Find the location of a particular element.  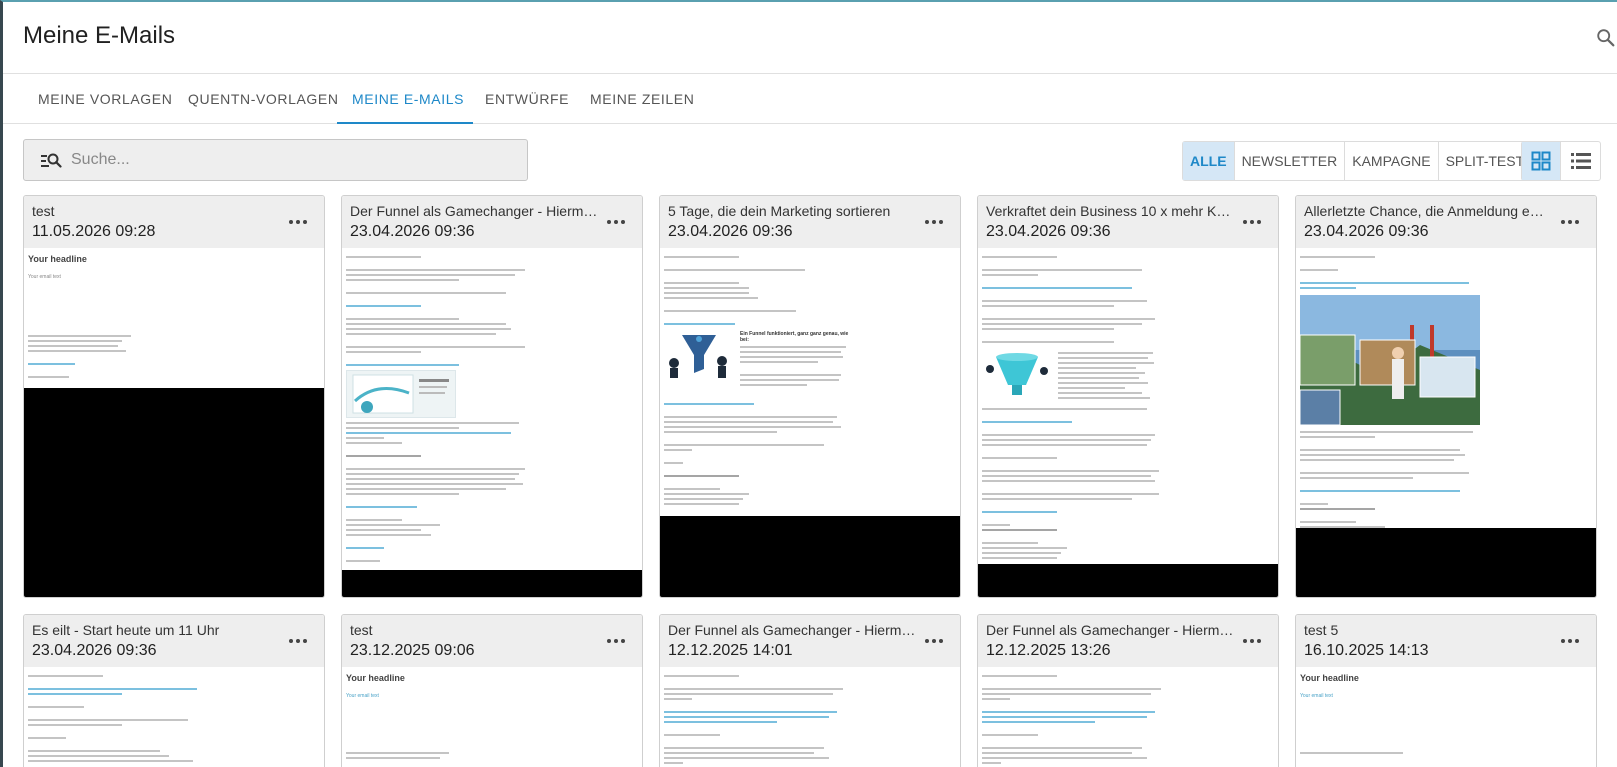

list-view-button is located at coordinates (1580, 161).